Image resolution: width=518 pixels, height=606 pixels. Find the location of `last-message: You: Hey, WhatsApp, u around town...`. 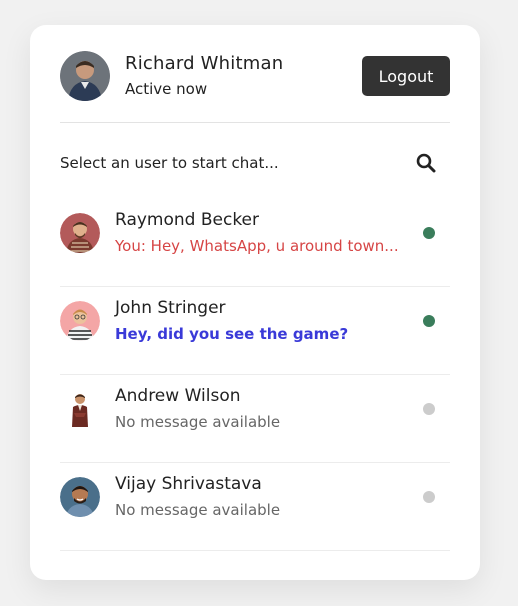

last-message: You: Hey, WhatsApp, u around town... is located at coordinates (257, 246).